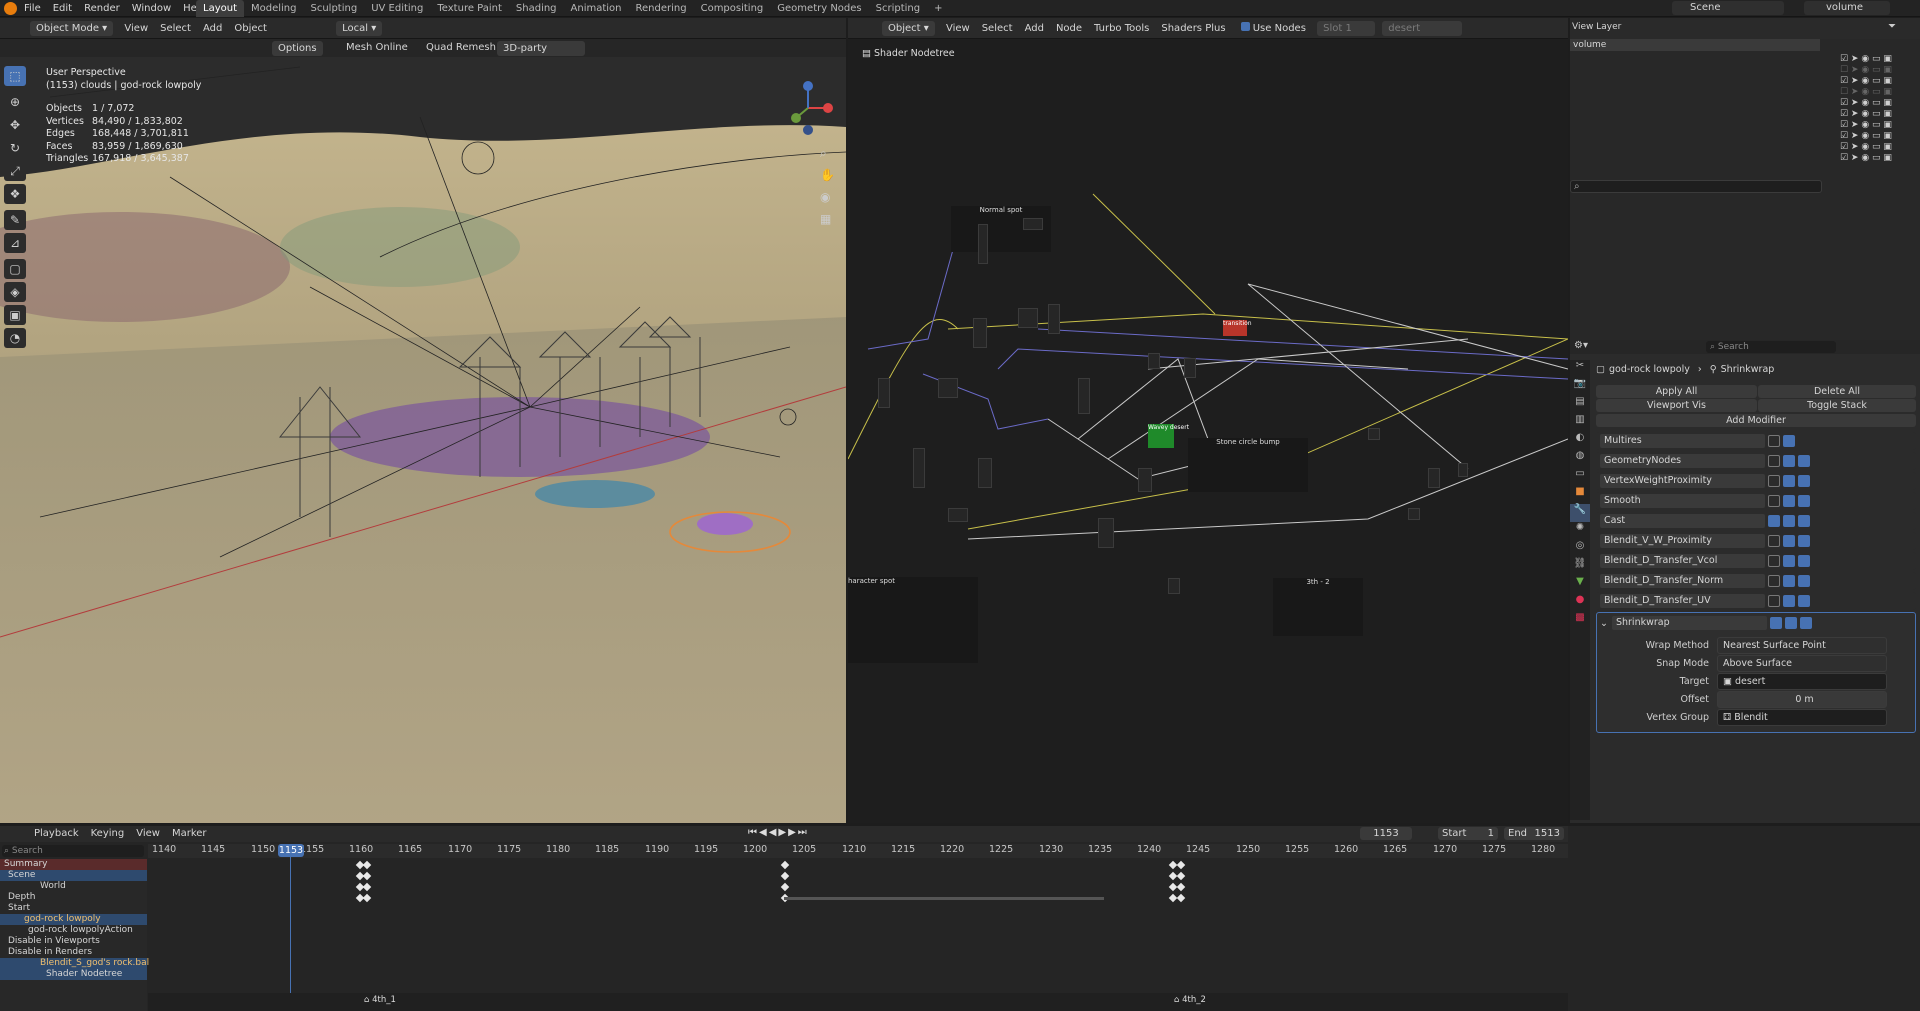 The width and height of the screenshot is (1920, 1011). Describe the element at coordinates (829, 223) in the screenshot. I see `grid-toggle-icon: ▦` at that location.